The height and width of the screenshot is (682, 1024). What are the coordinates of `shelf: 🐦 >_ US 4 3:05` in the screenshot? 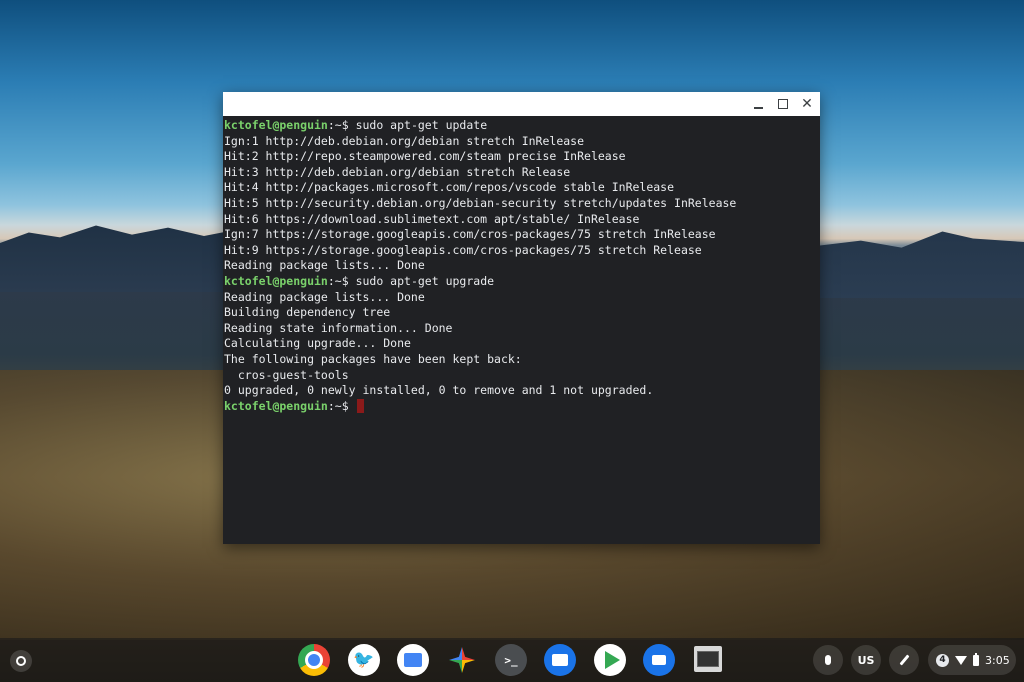 It's located at (512, 660).